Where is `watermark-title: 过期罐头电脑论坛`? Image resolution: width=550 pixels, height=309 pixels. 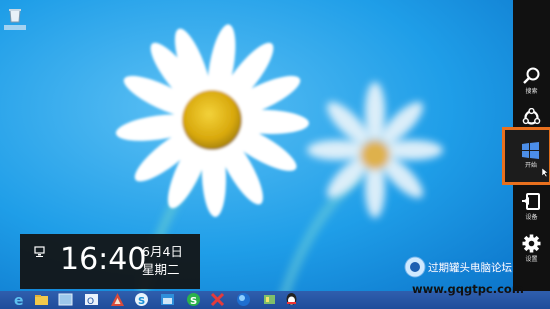 watermark-title: 过期罐头电脑论坛 is located at coordinates (470, 268).